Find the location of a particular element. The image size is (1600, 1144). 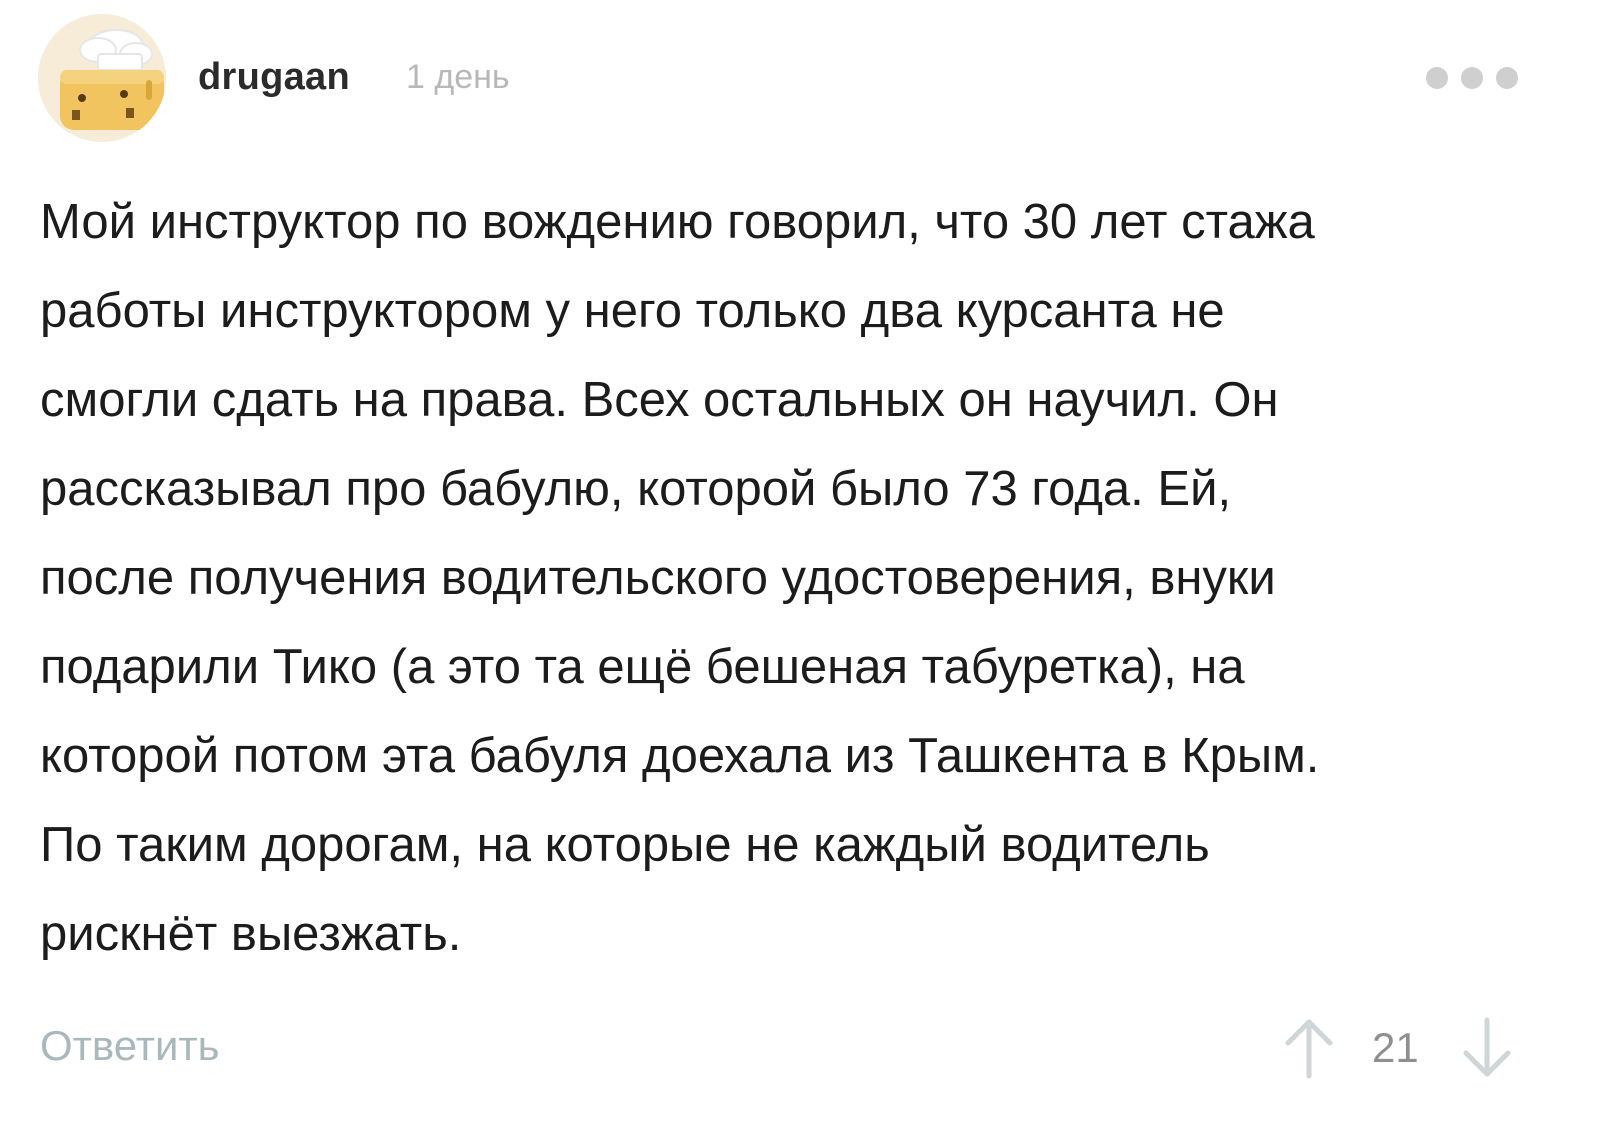

comment-line: рискнёт выезжать. is located at coordinates (251, 934).